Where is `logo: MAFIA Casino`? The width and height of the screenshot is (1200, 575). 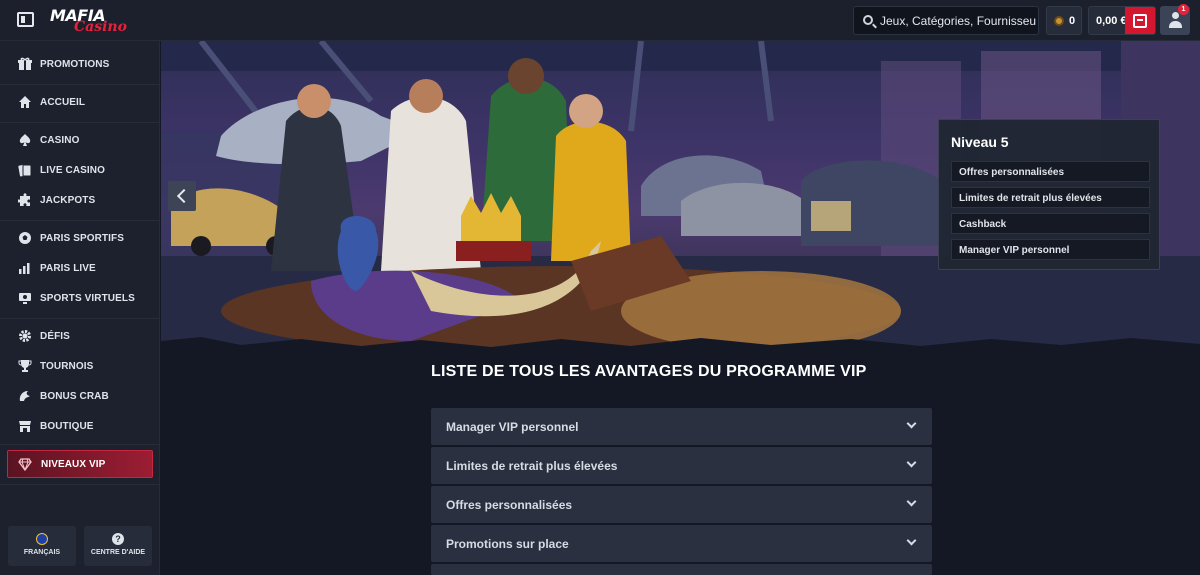
logo: MAFIA Casino is located at coordinates (88, 21).